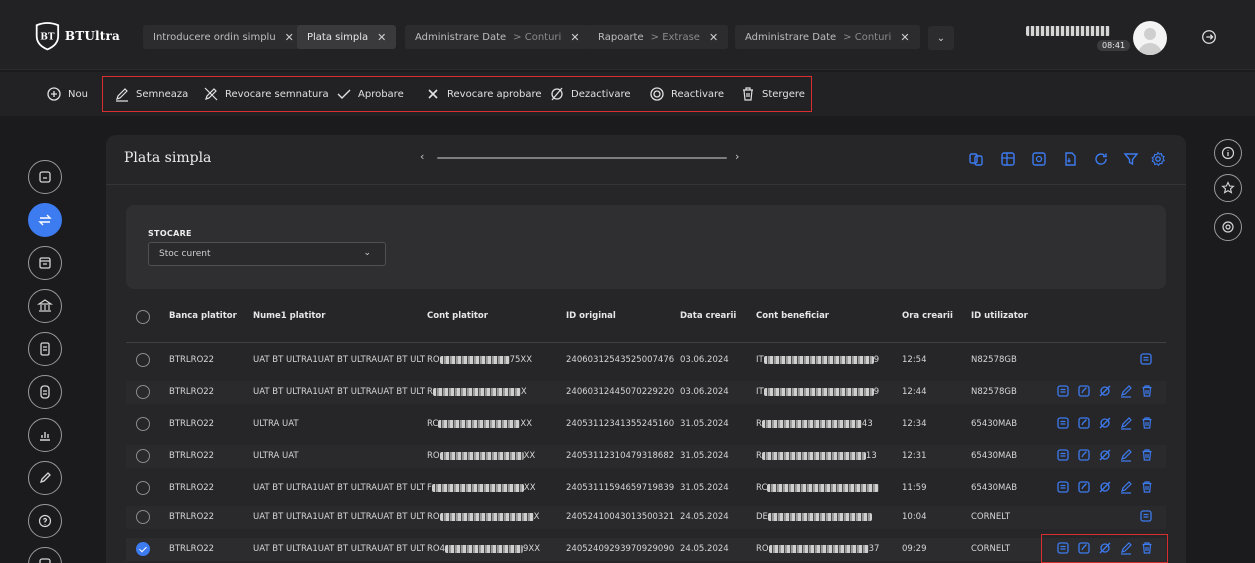 The image size is (1255, 563). What do you see at coordinates (529, 488) in the screenshot?
I see `cont-suffix: XX` at bounding box center [529, 488].